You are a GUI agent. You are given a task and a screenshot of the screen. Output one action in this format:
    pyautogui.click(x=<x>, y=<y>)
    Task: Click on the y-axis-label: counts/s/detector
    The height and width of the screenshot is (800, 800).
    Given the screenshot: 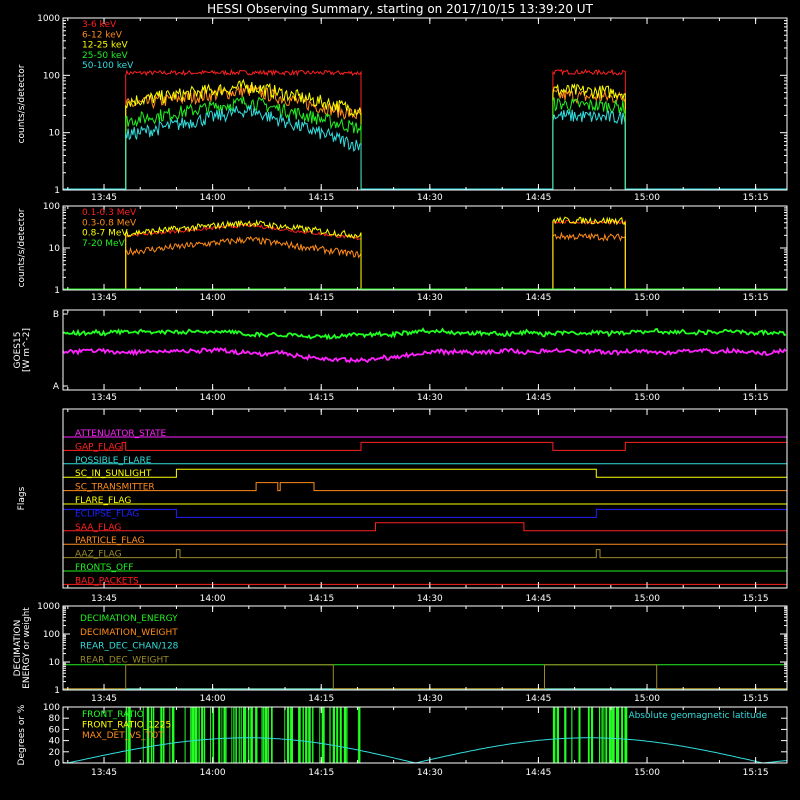 What is the action you would take?
    pyautogui.click(x=22, y=247)
    